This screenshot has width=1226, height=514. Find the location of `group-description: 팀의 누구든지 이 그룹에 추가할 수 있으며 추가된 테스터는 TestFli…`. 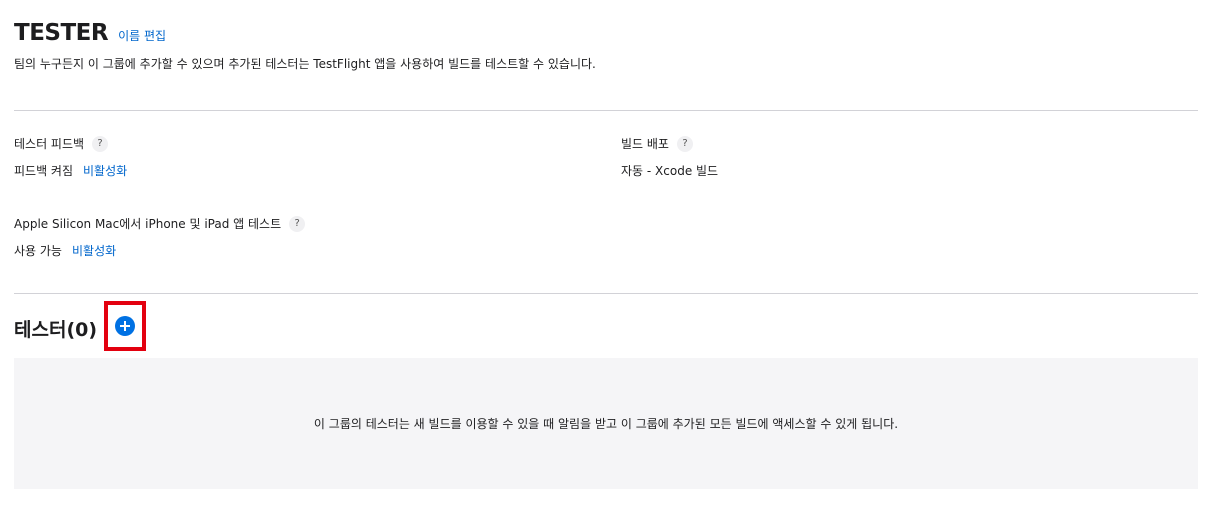

group-description: 팀의 누구든지 이 그룹에 추가할 수 있으며 추가된 테스터는 TestFli… is located at coordinates (305, 64).